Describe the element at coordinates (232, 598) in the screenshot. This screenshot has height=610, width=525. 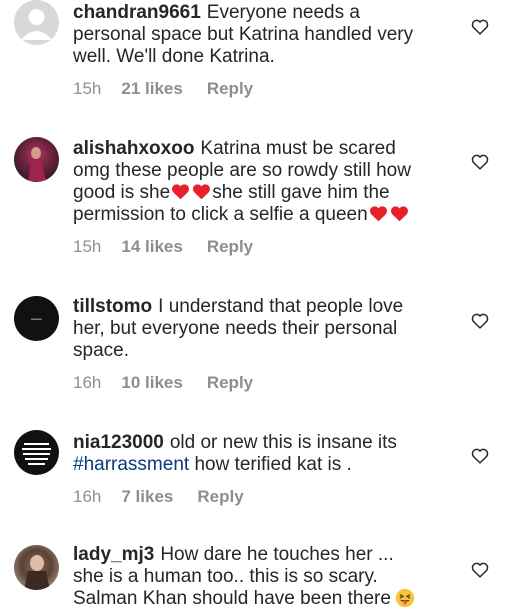
I see `comment-line: Salman Khan should have been there` at that location.